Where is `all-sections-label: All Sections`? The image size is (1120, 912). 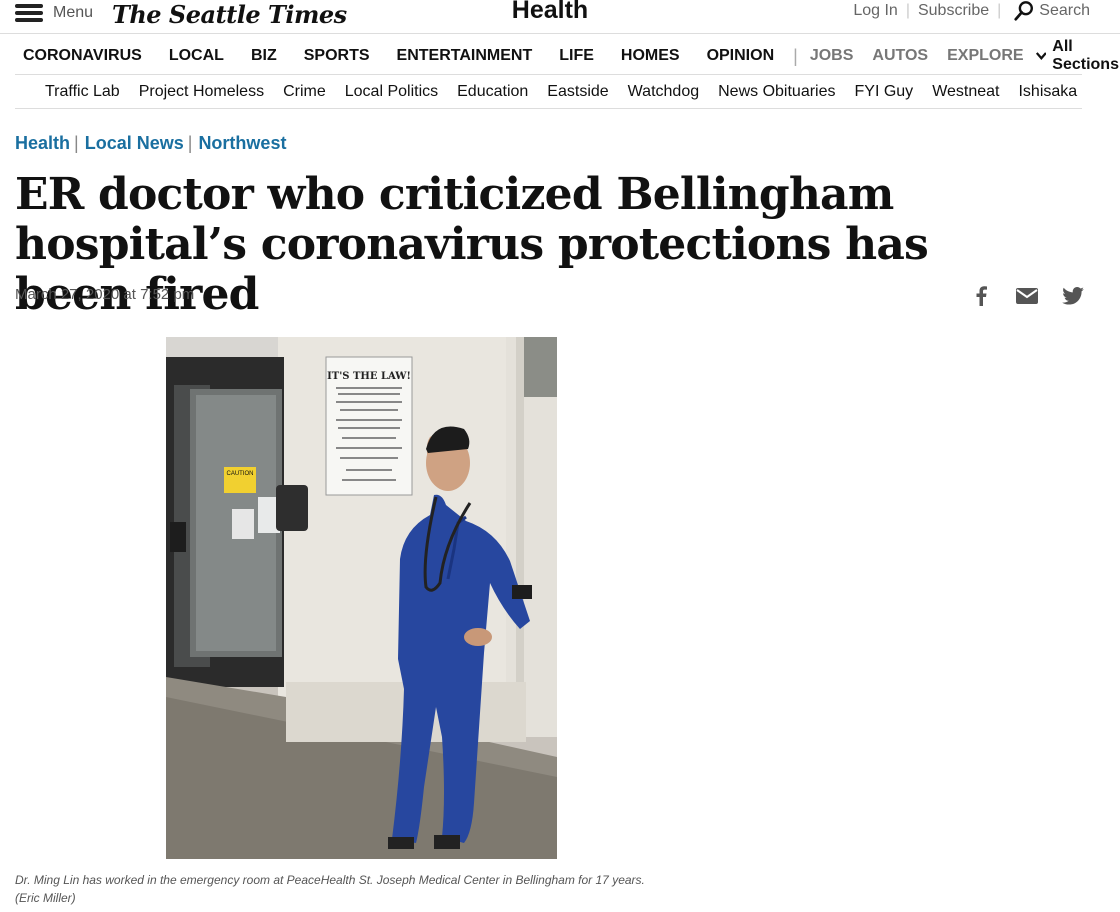 all-sections-label: All Sections is located at coordinates (1085, 55).